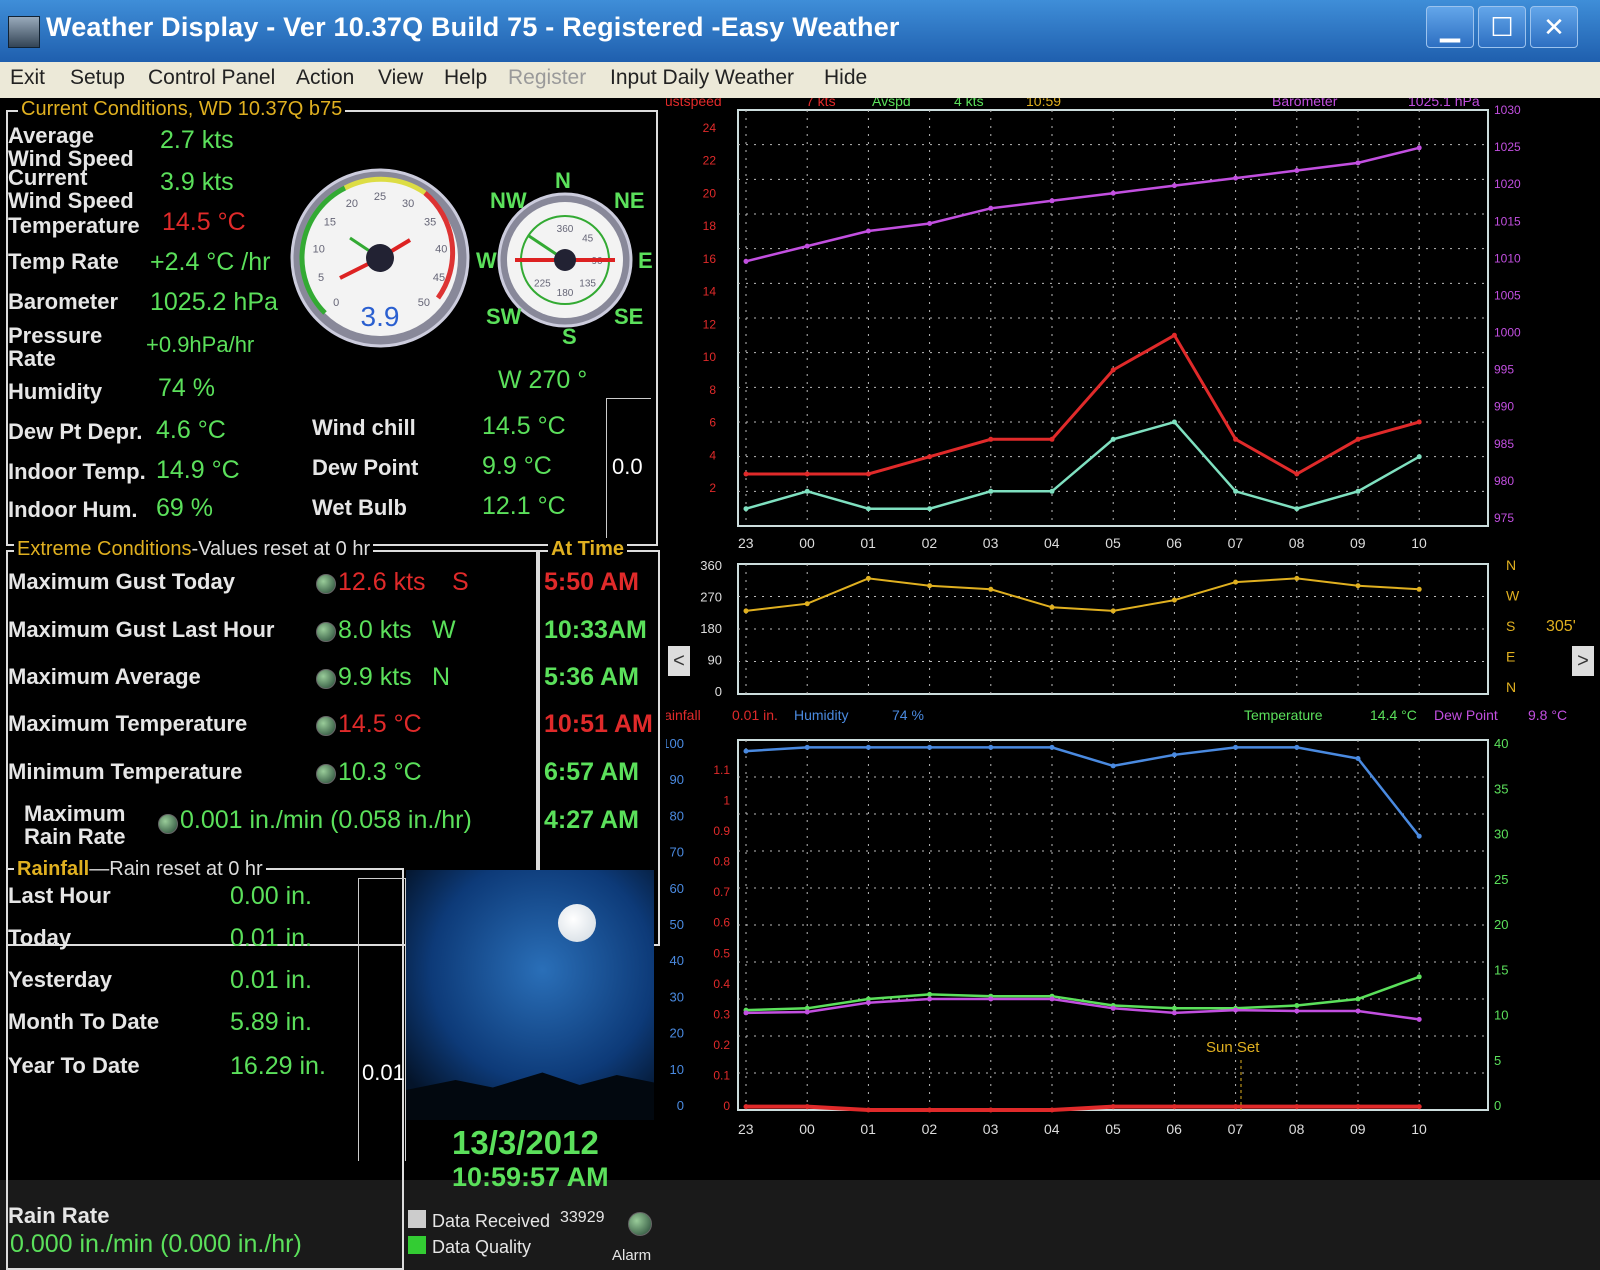 The height and width of the screenshot is (1270, 1600). What do you see at coordinates (271, 1022) in the screenshot?
I see `rainfall-value: 5.89 in.` at bounding box center [271, 1022].